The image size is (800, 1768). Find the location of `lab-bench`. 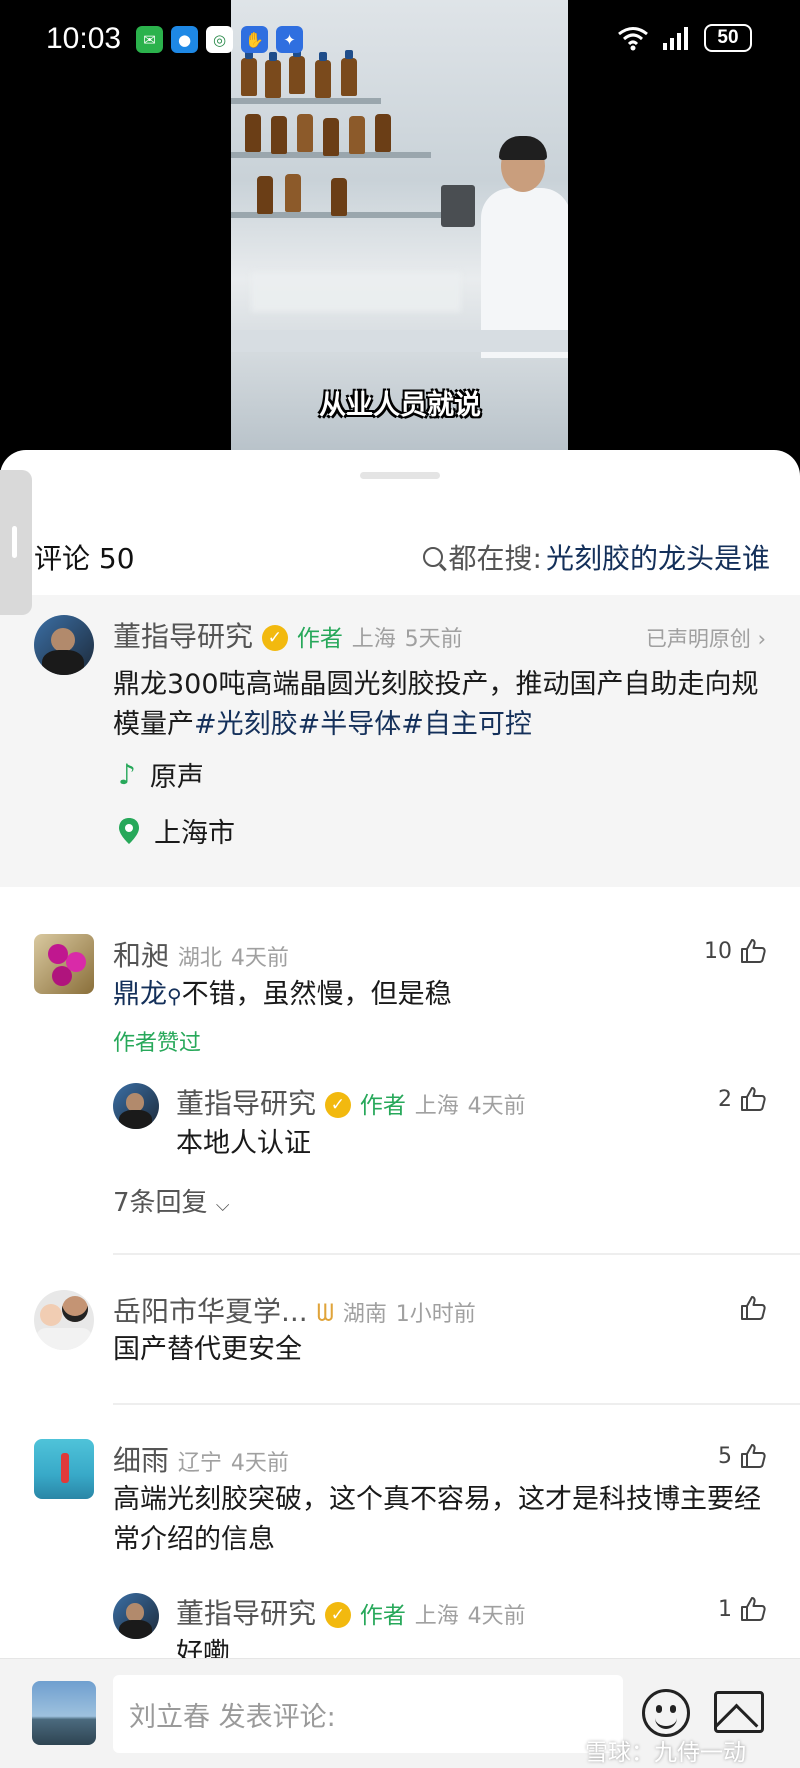

lab-bench is located at coordinates (399, 341).